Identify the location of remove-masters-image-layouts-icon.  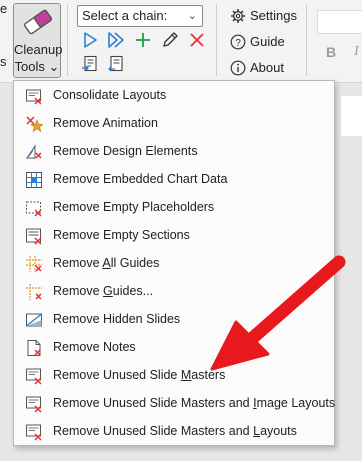
(34, 404).